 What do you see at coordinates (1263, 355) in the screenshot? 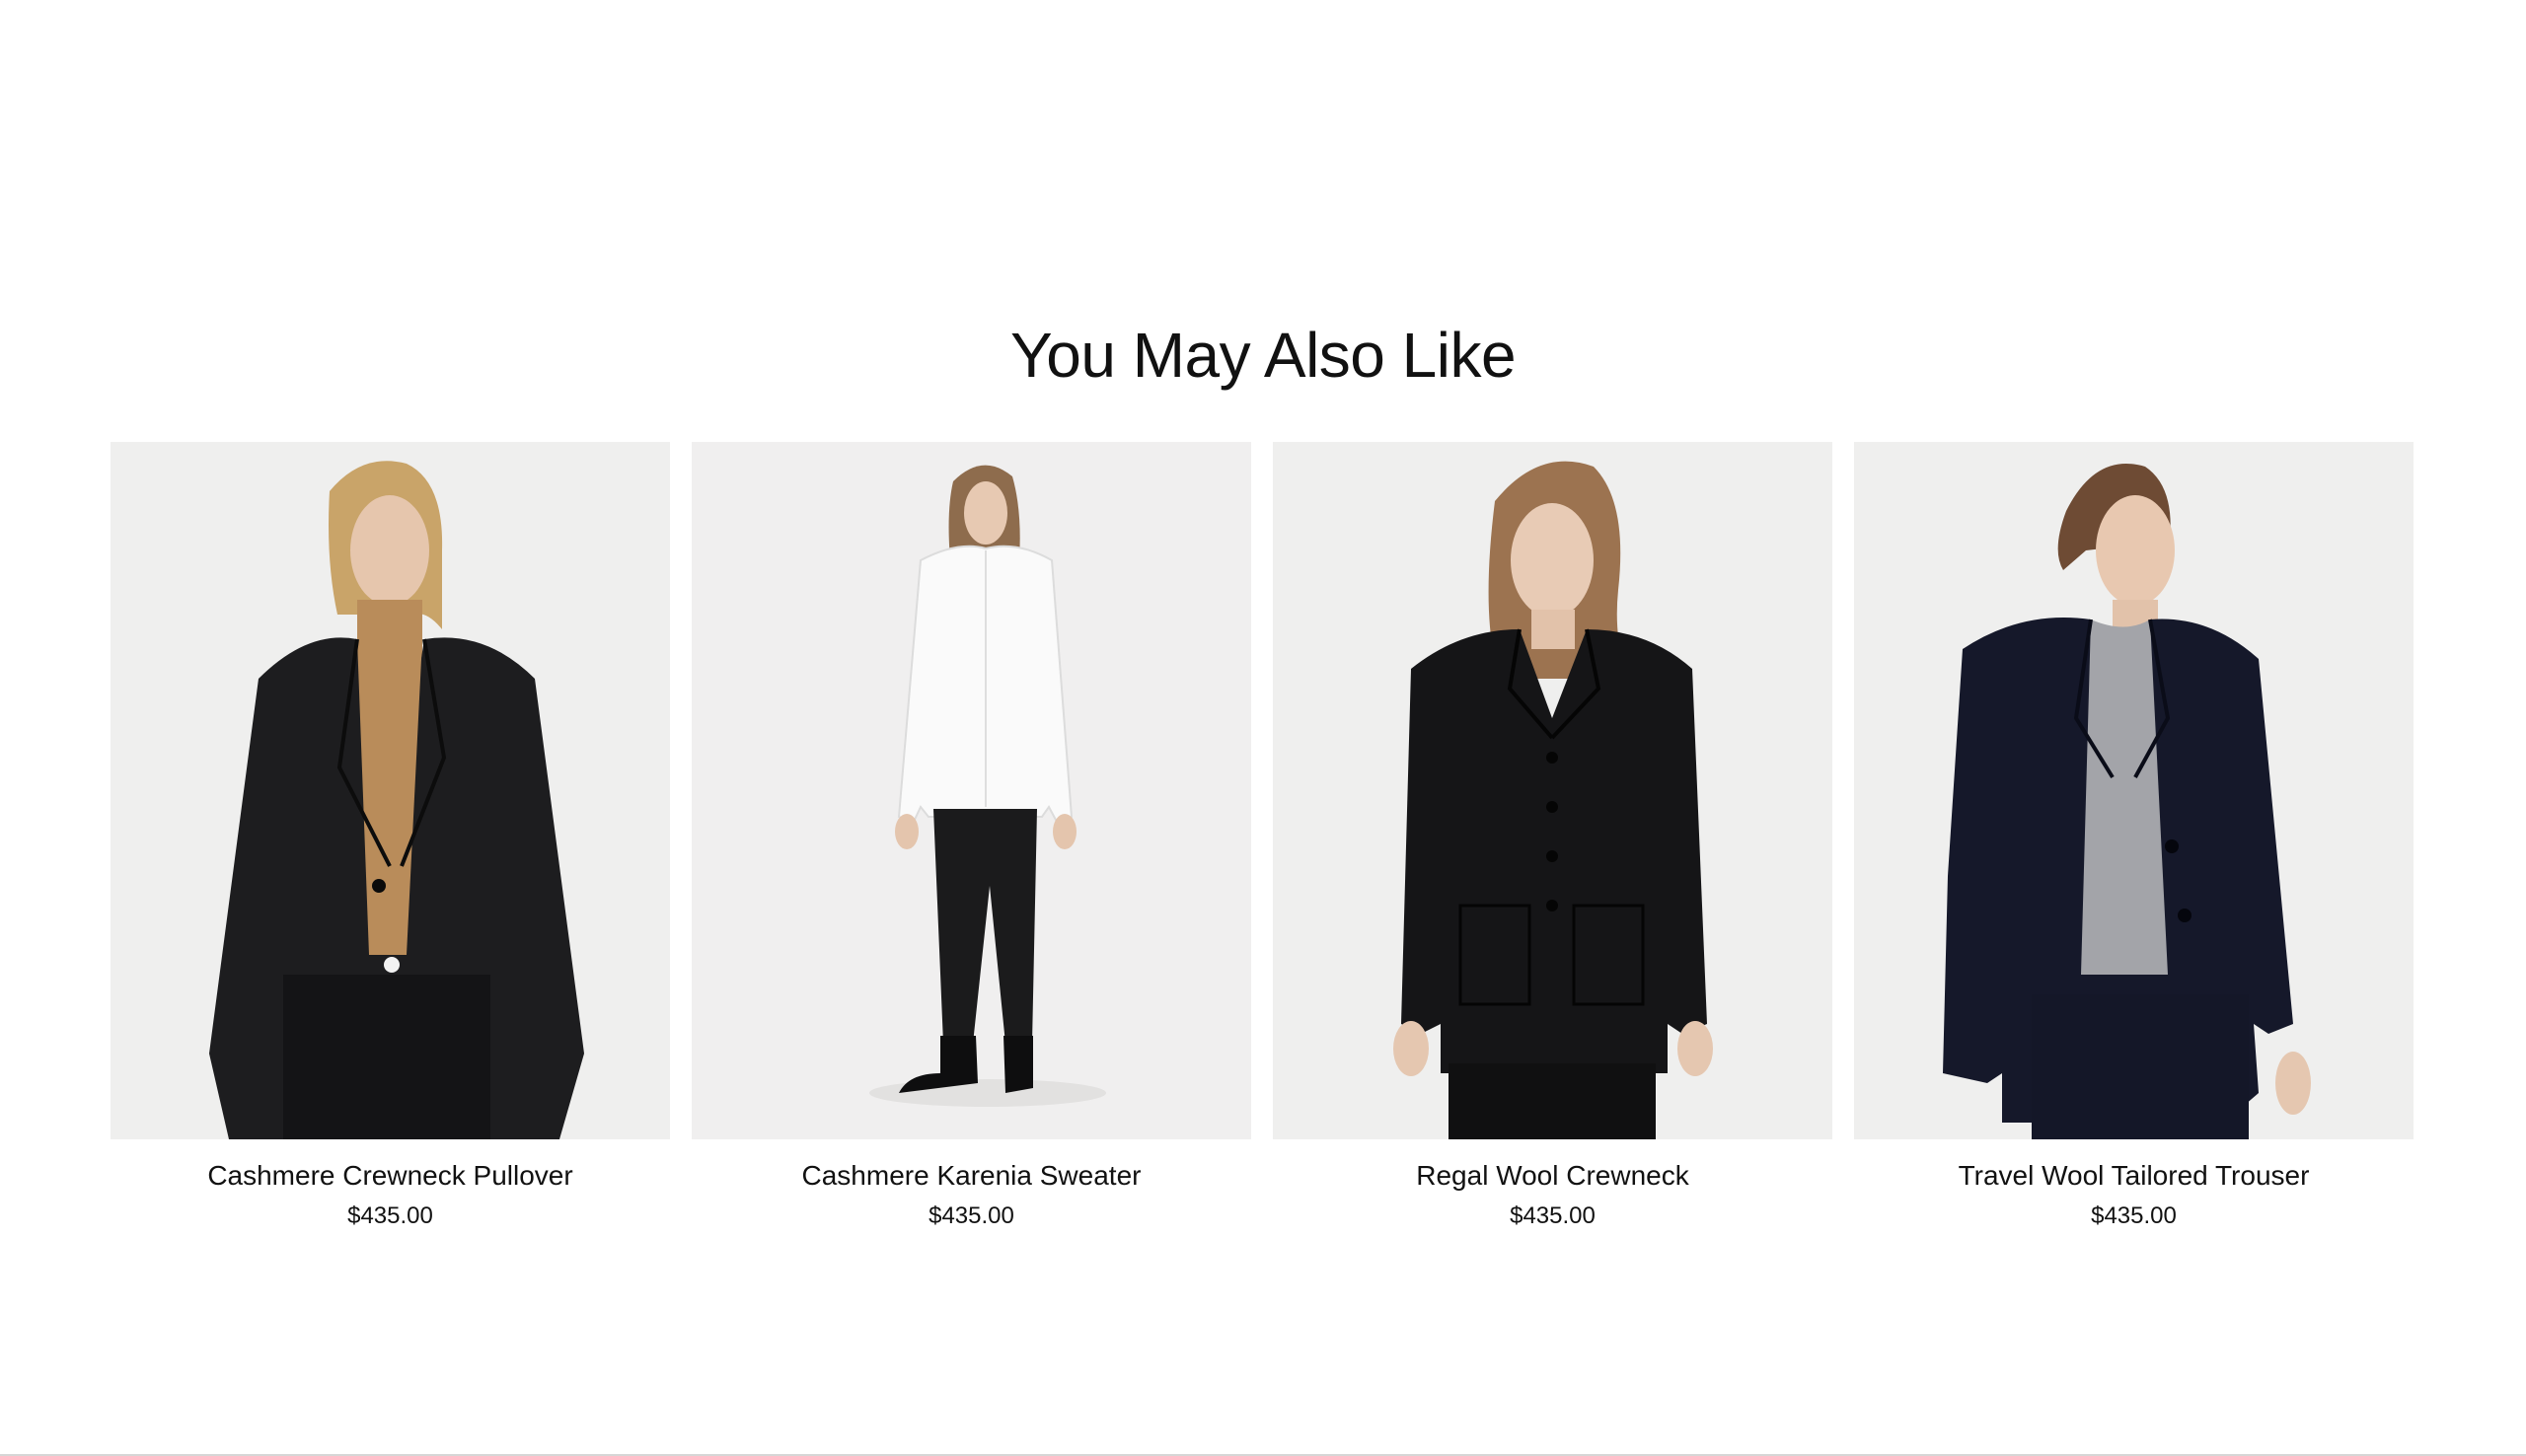
I see `section-title: You May Also Like` at bounding box center [1263, 355].